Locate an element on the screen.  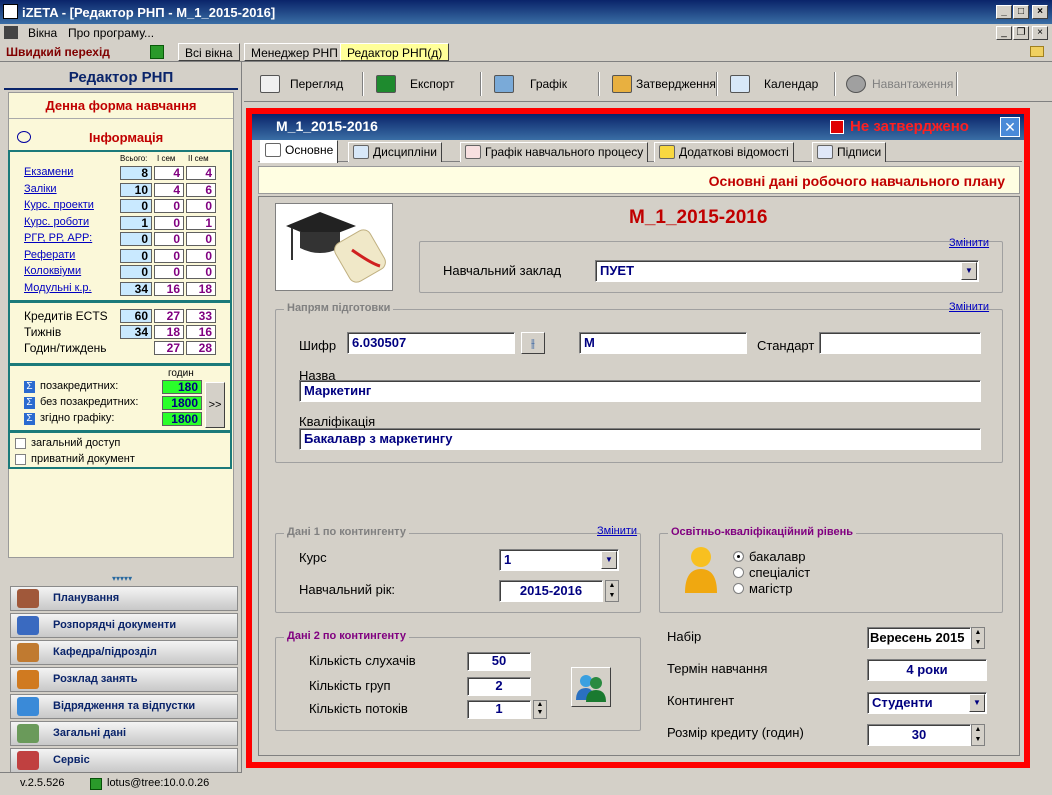
nav-item: Загальні дані is located at coordinates (124, 733).